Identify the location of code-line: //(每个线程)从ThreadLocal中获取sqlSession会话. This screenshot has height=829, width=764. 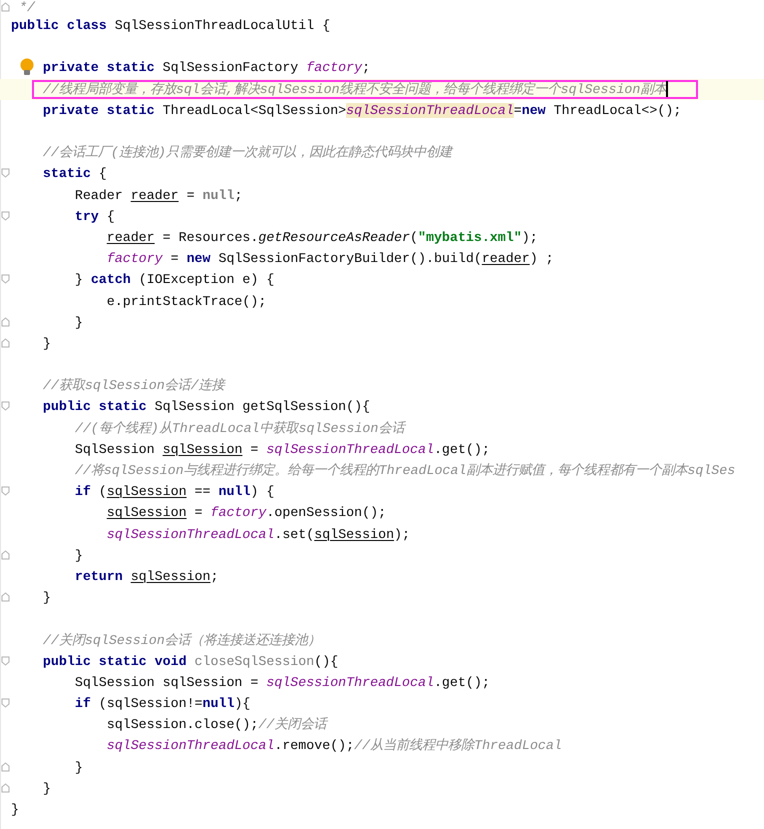
(239, 428).